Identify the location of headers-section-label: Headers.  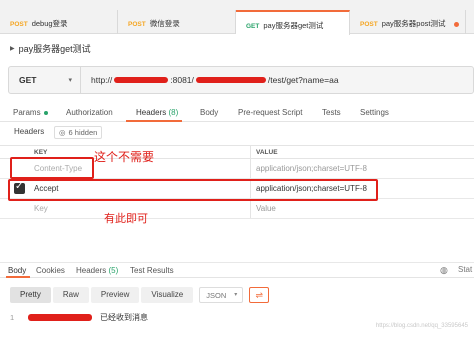
(29, 131).